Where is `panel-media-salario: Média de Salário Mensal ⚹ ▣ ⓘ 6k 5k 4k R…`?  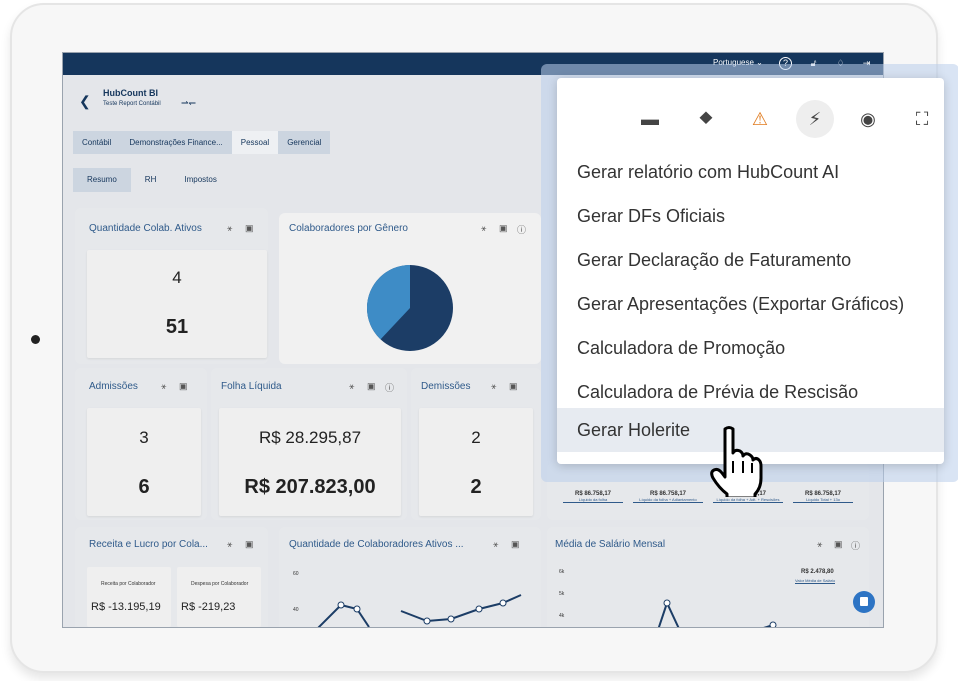 panel-media-salario: Média de Salário Mensal ⚹ ▣ ⓘ 6k 5k 4k R… is located at coordinates (708, 577).